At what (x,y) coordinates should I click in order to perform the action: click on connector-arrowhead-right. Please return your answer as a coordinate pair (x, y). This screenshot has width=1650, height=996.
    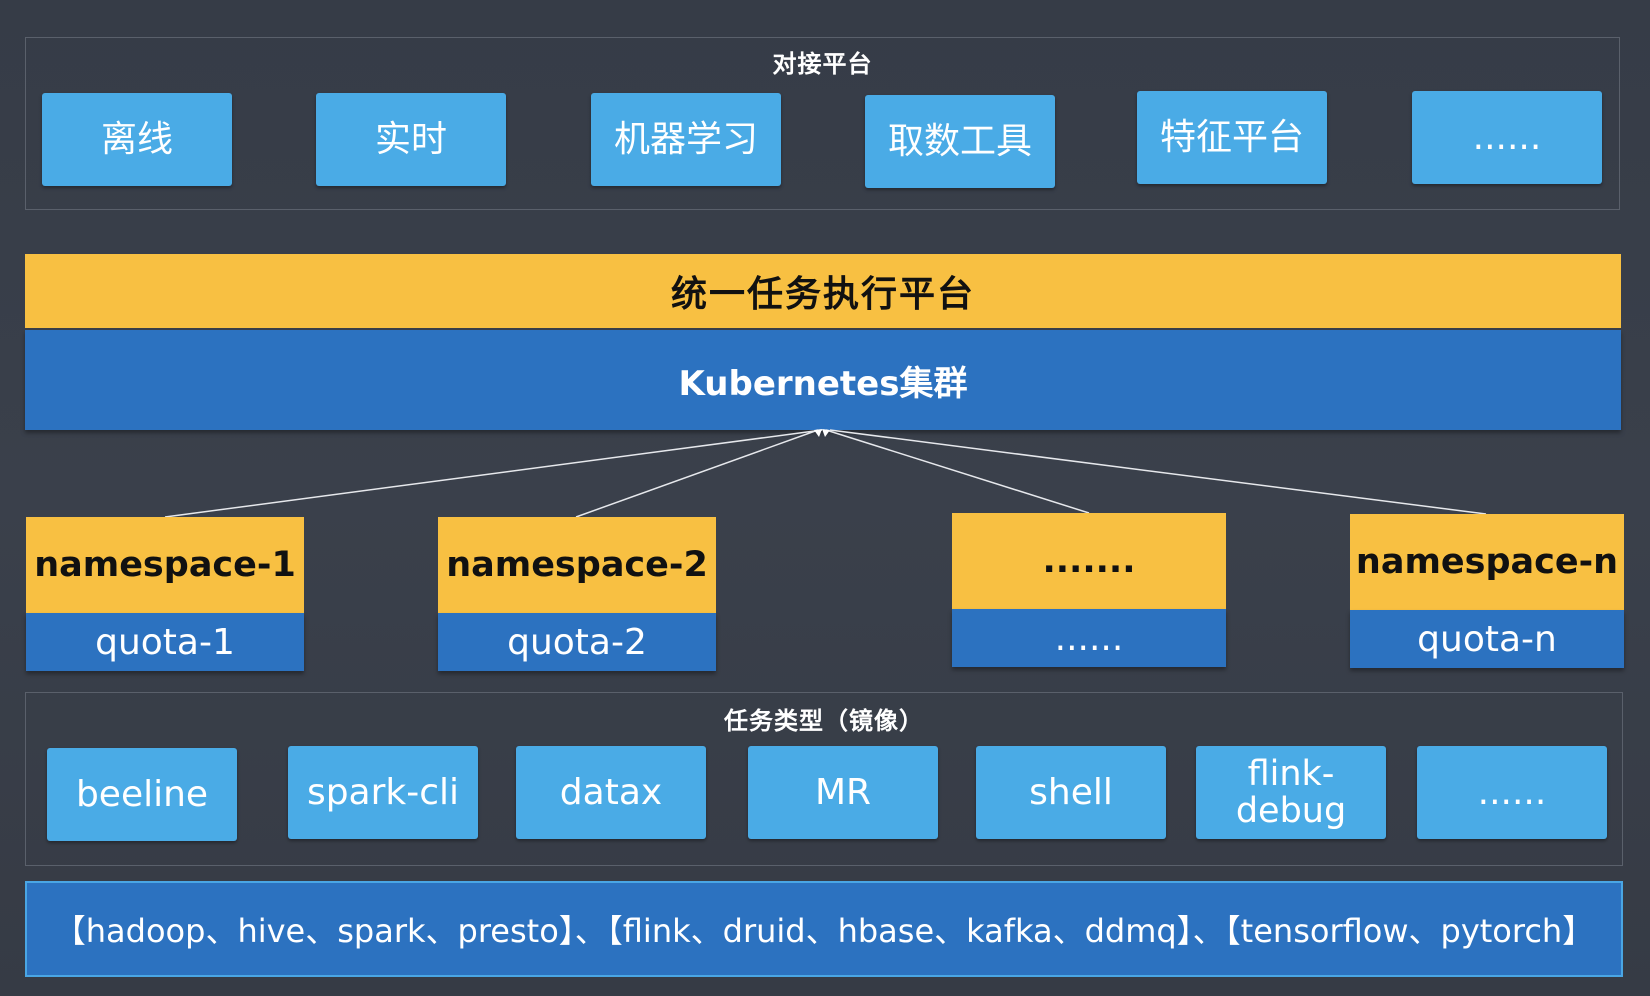
    Looking at the image, I should click on (826, 433).